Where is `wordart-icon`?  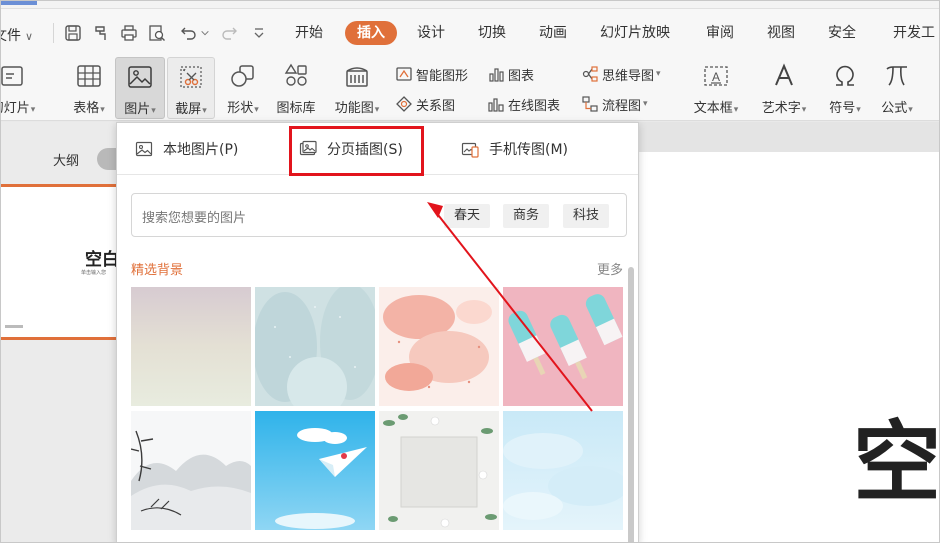 wordart-icon is located at coordinates (784, 76).